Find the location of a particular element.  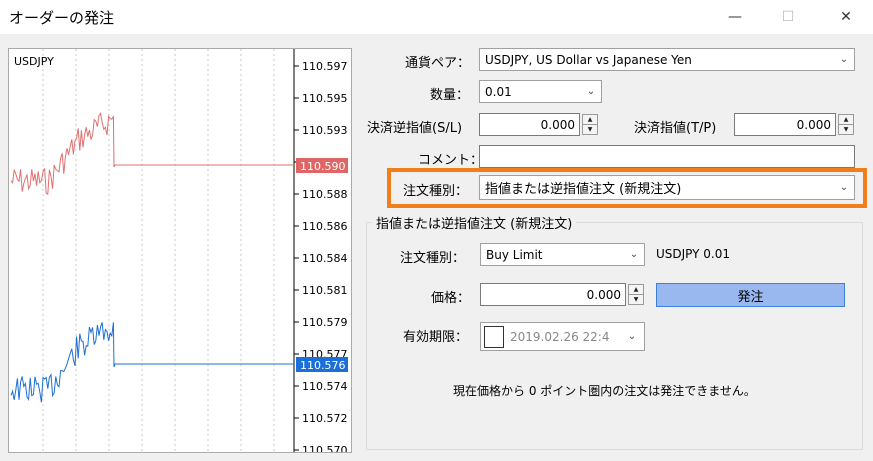

maximize-icon: ☐ is located at coordinates (788, 17).